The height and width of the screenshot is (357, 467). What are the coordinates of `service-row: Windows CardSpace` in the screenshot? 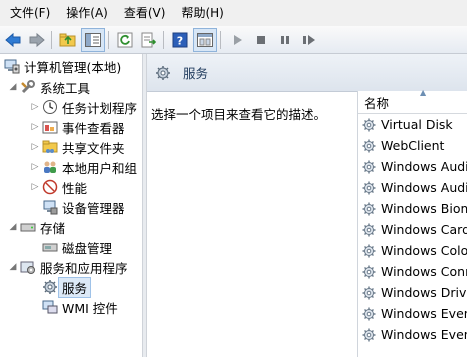 It's located at (412, 229).